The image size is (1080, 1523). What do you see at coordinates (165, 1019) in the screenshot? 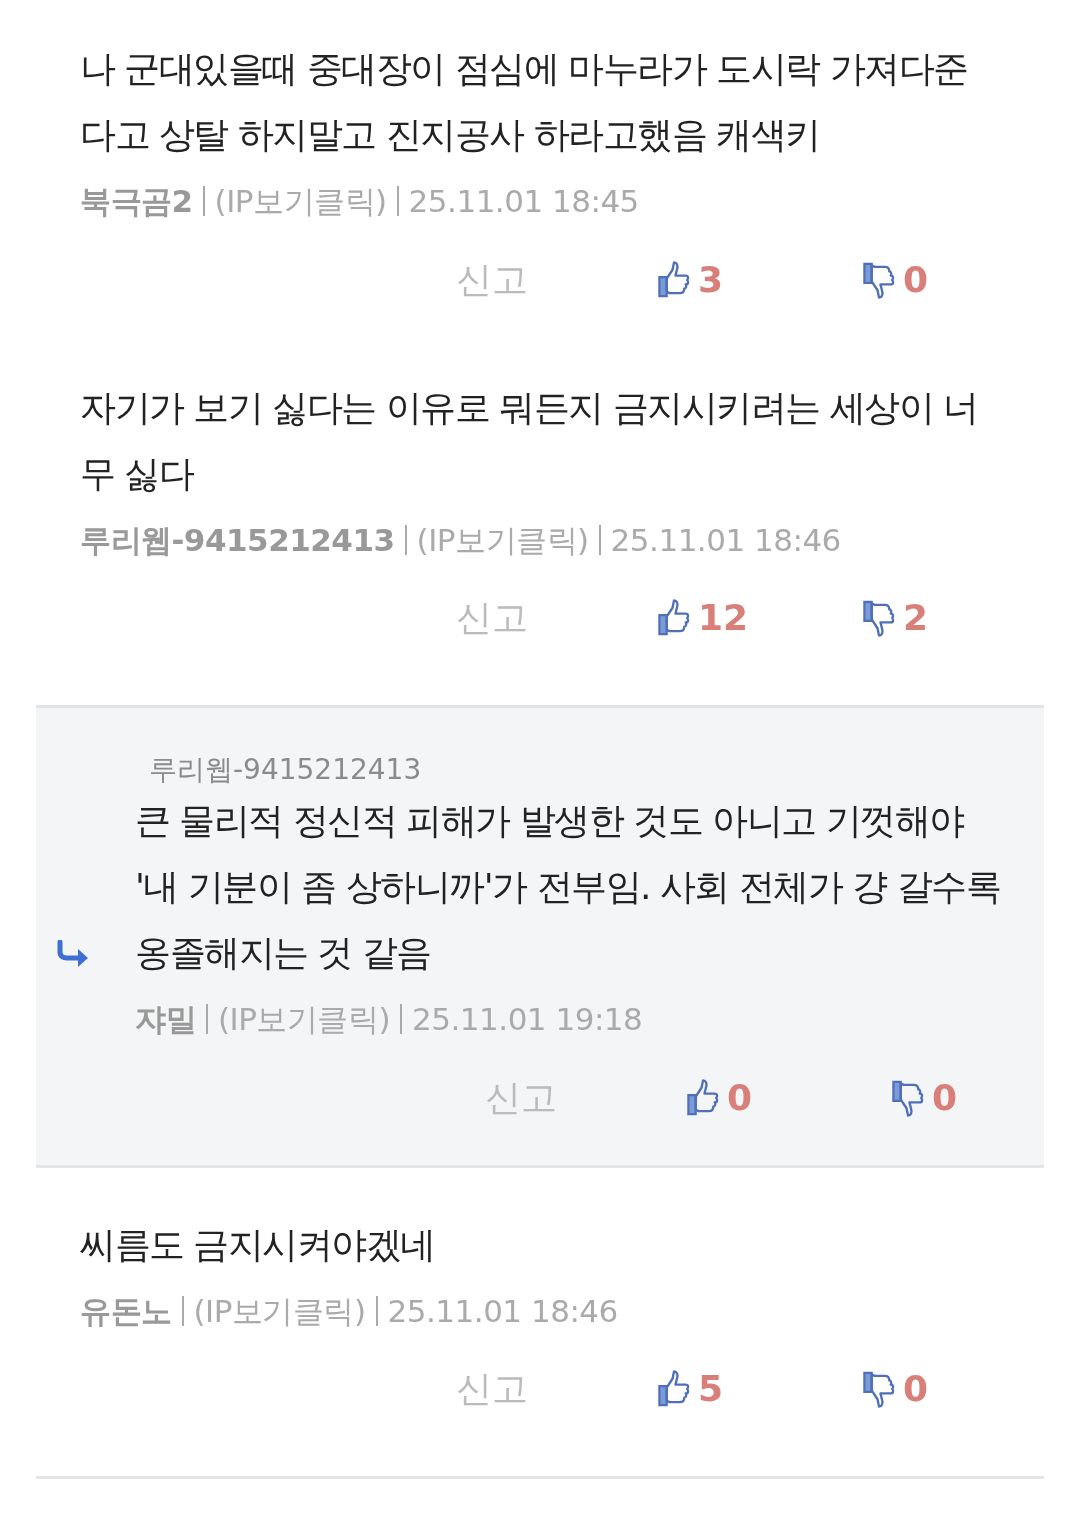
I see `author-name: 쟈밀` at bounding box center [165, 1019].